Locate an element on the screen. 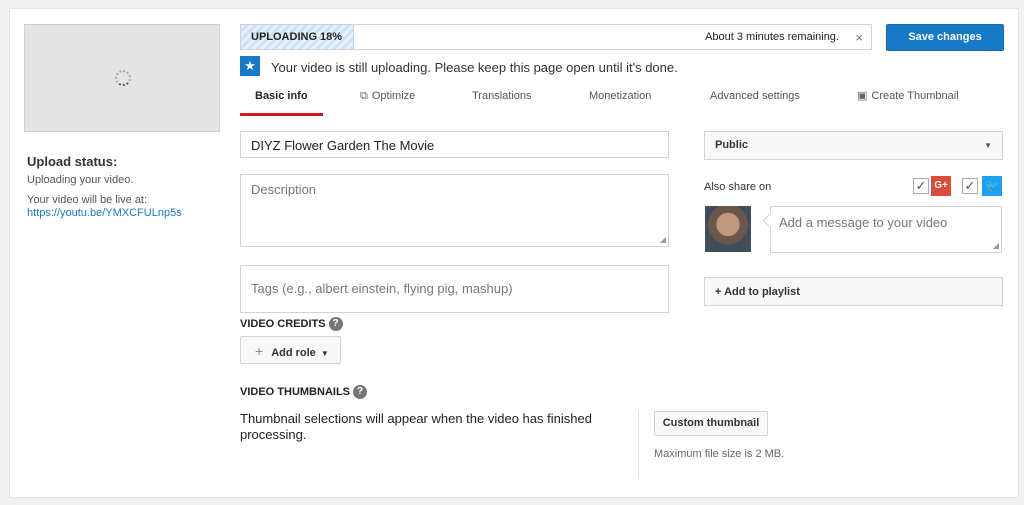  title-input: DIYZ Flower Garden The Movie is located at coordinates (454, 144).